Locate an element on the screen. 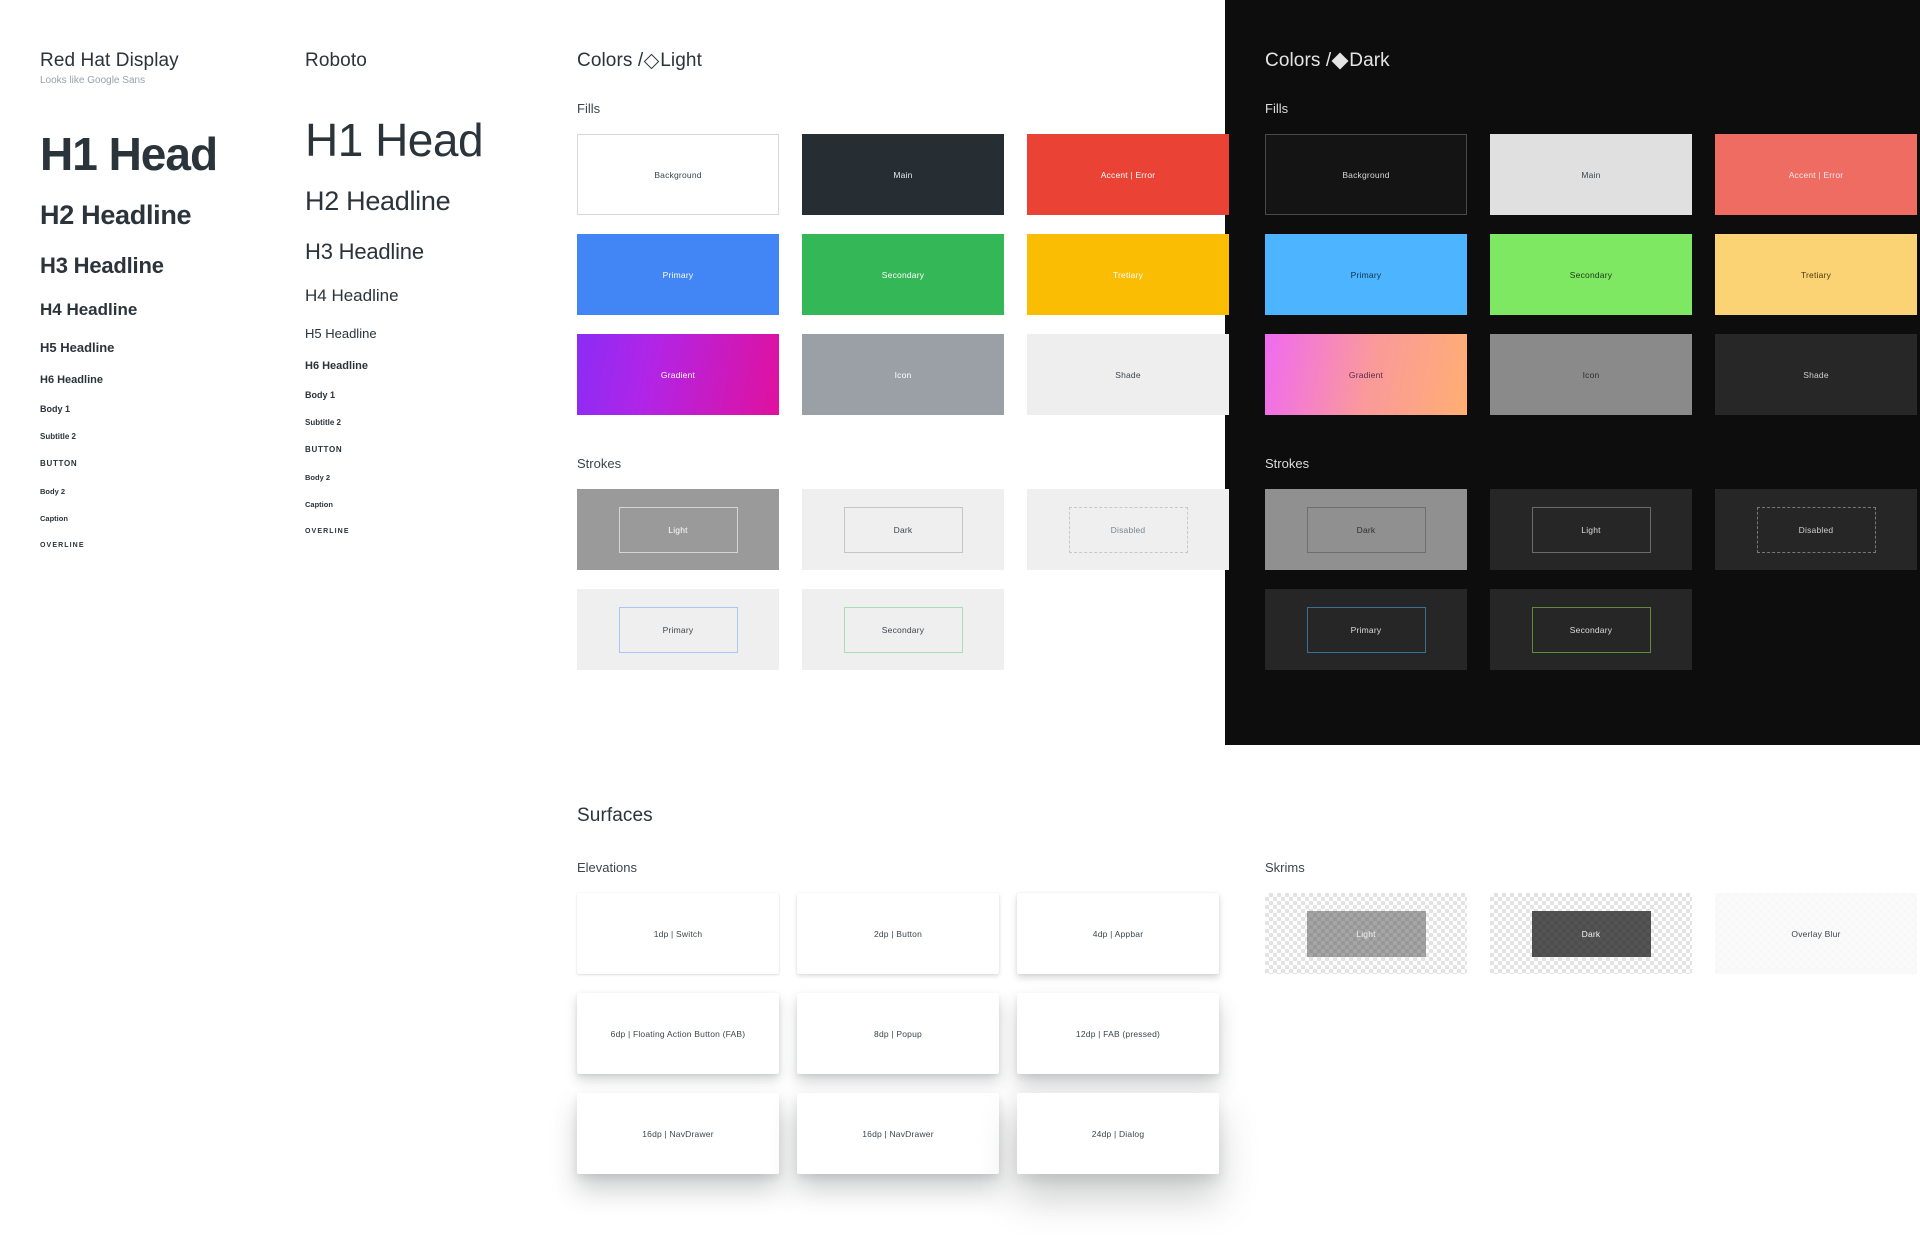  colors-dark-title-theme: Dark is located at coordinates (1369, 60).